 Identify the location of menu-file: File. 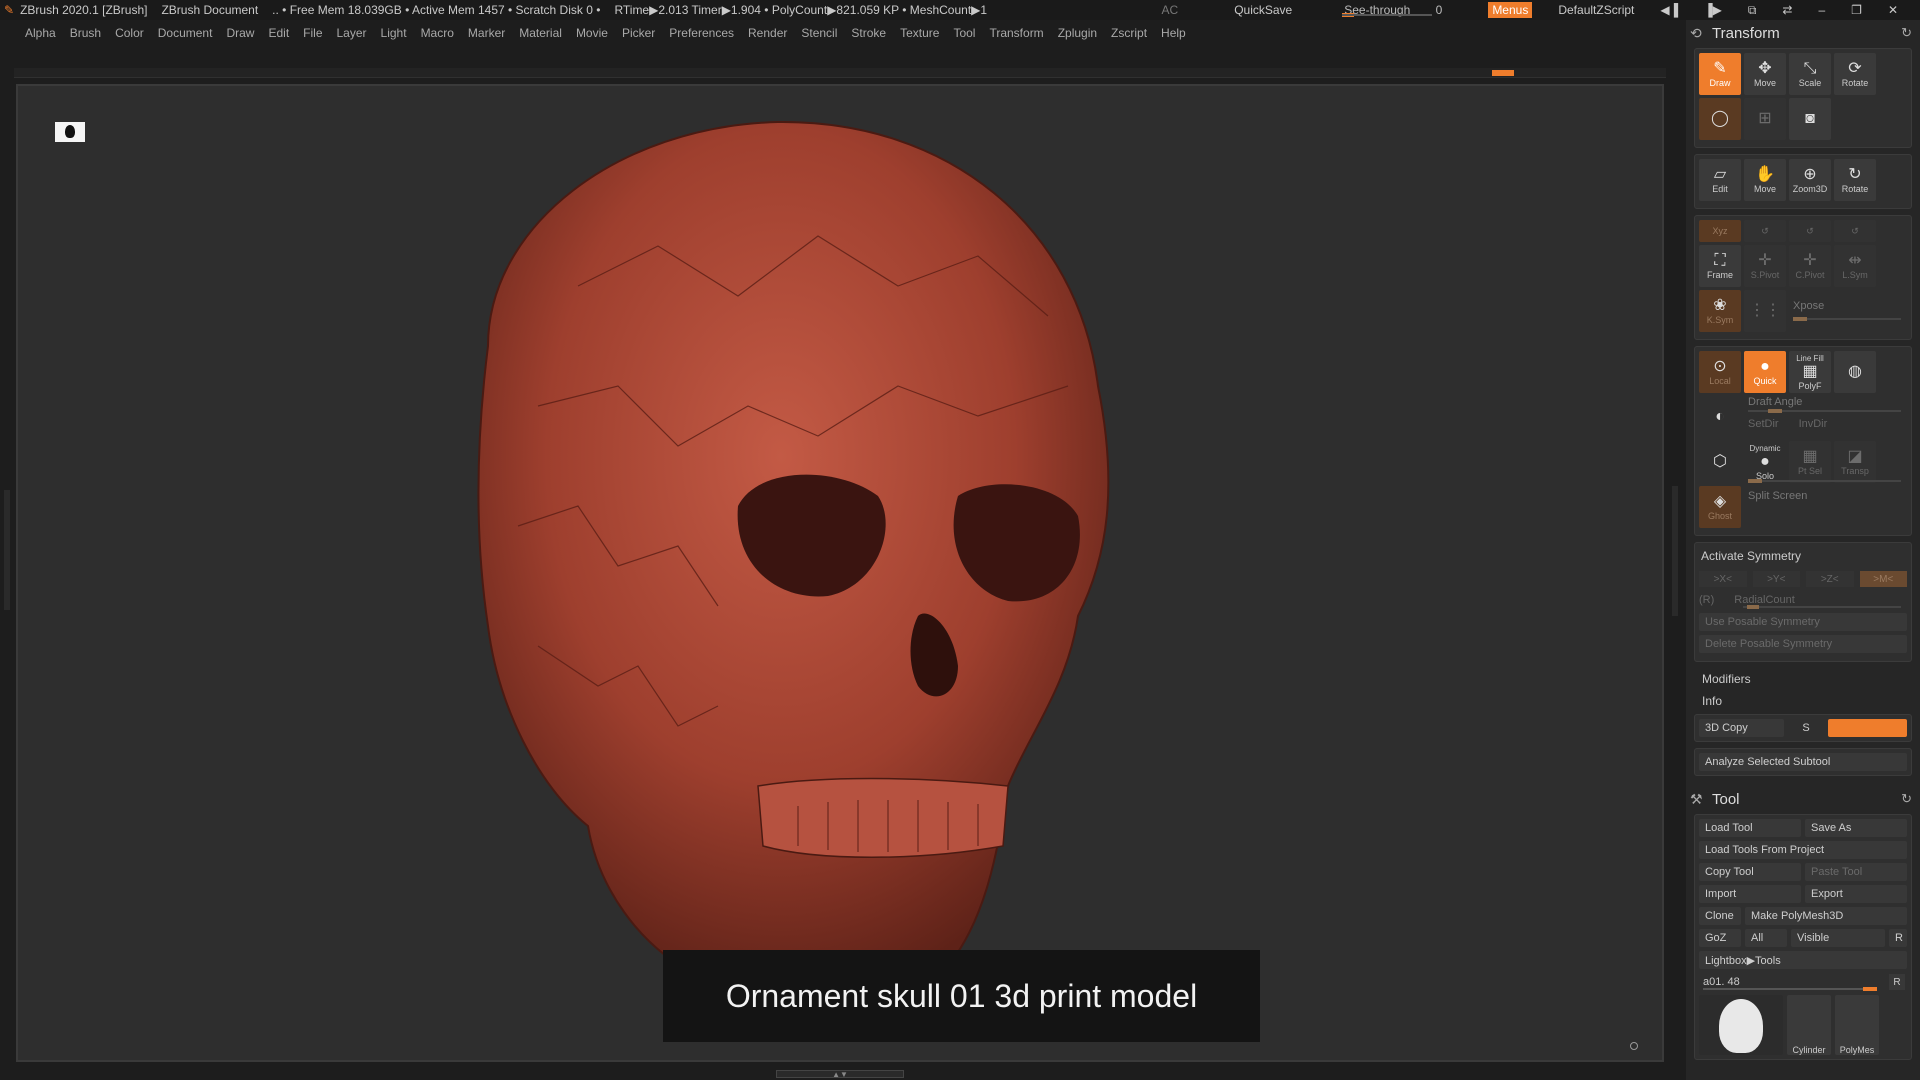
(312, 33).